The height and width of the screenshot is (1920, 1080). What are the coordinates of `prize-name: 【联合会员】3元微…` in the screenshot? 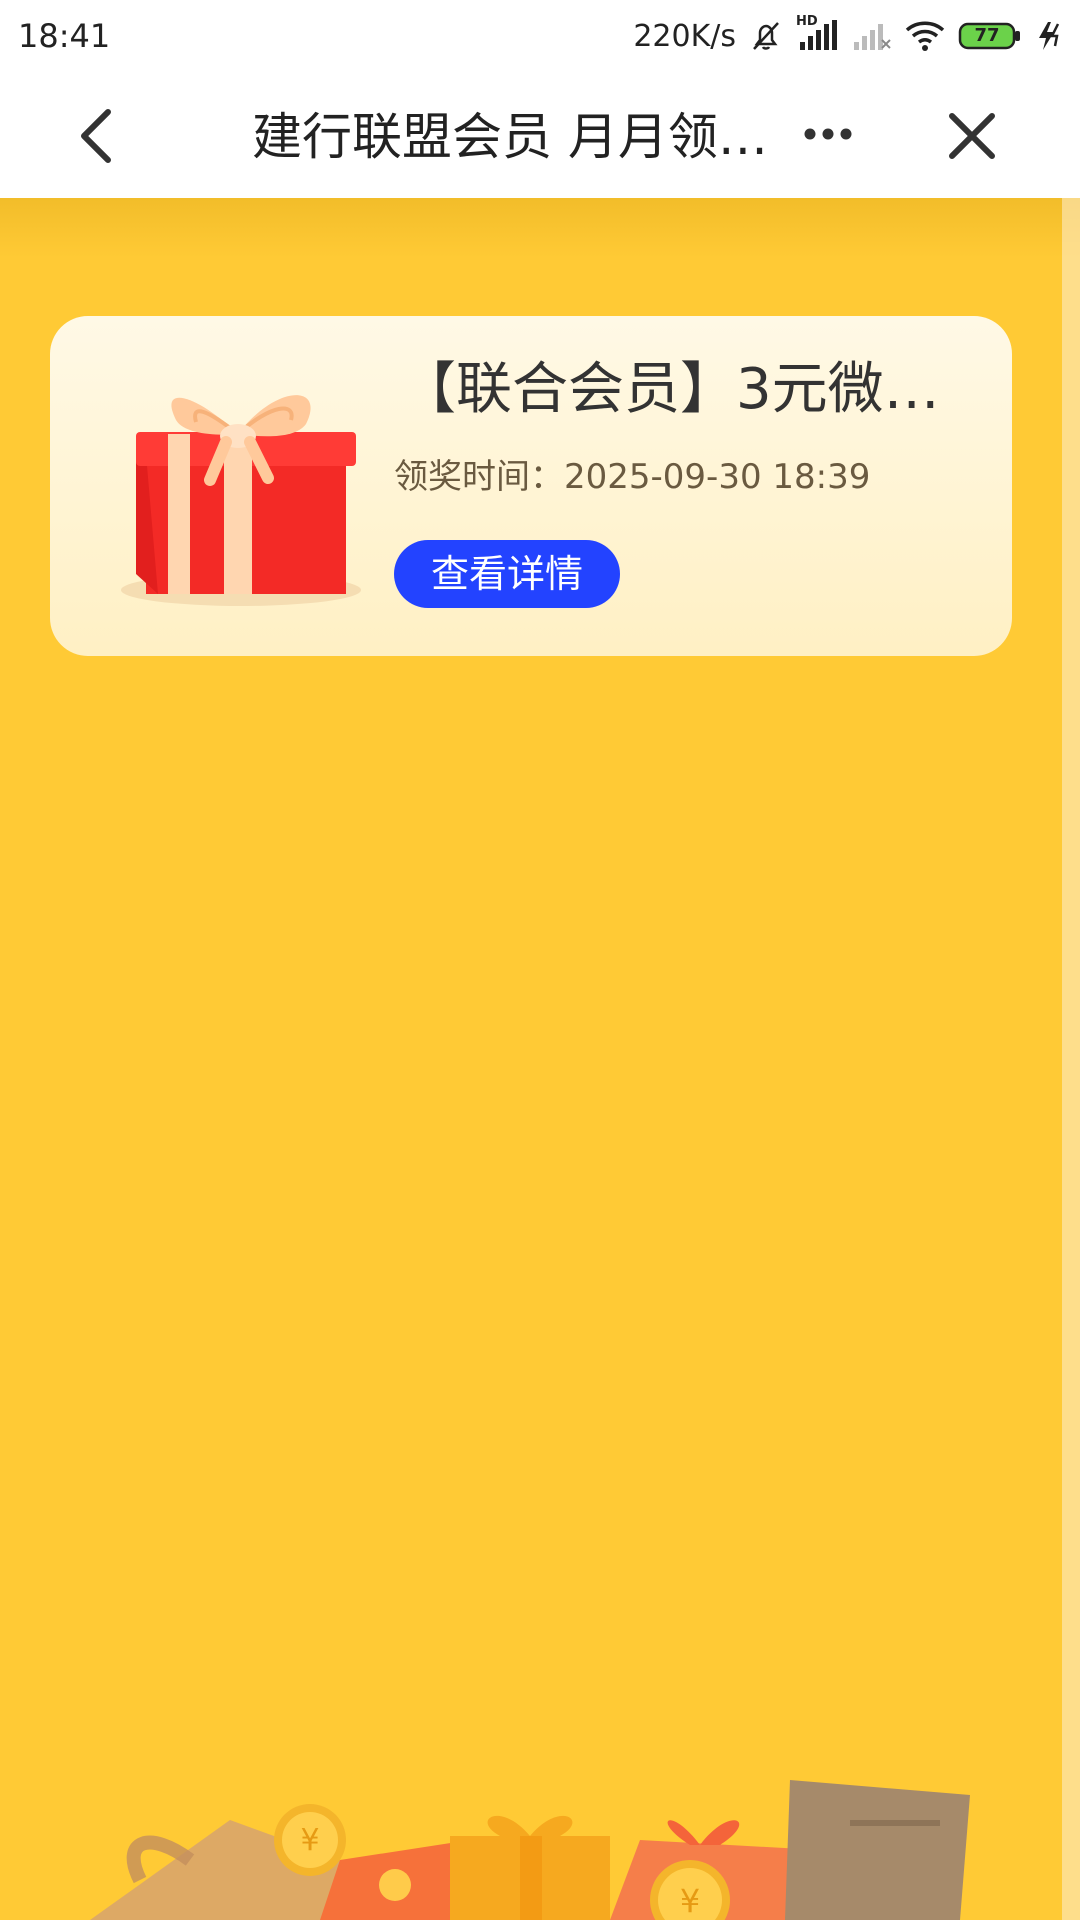 It's located at (670, 389).